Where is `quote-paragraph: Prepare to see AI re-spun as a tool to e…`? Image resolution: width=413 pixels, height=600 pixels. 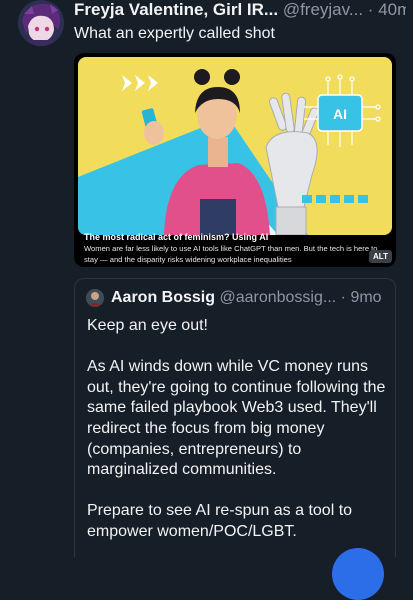
quote-paragraph: Prepare to see AI re-spun as a tool to e… is located at coordinates (220, 521).